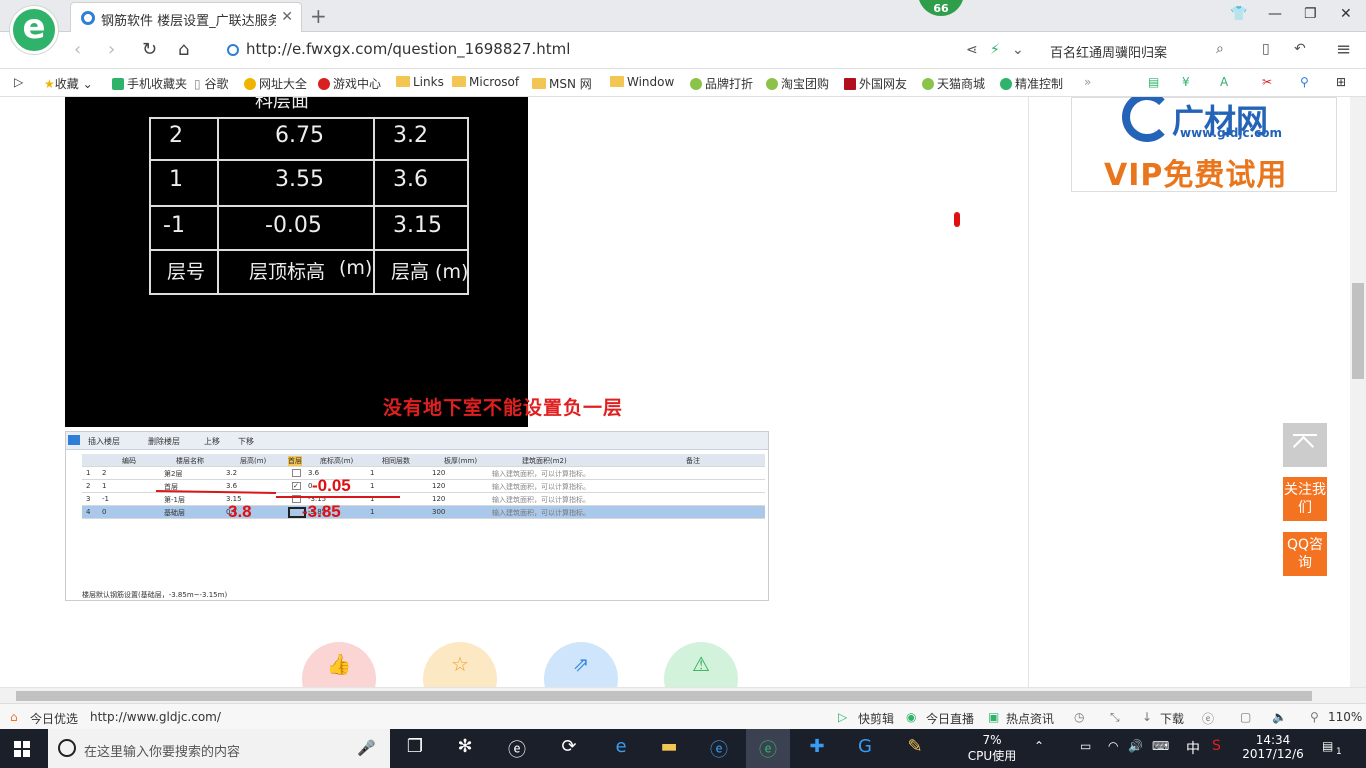 This screenshot has height=768, width=1366. What do you see at coordinates (569, 749) in the screenshot?
I see `g-app-icon: ⟳` at bounding box center [569, 749].